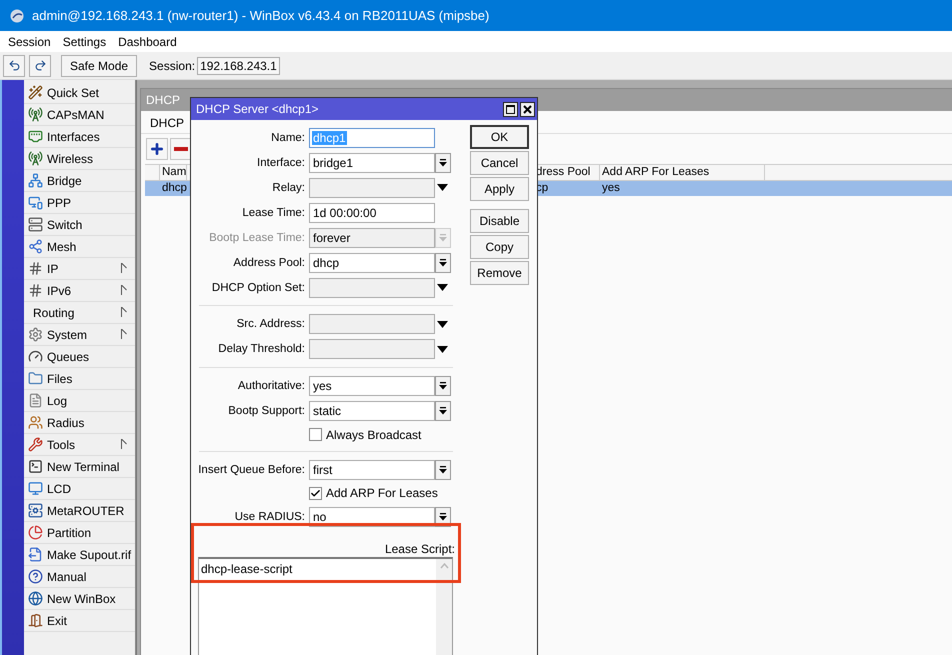  What do you see at coordinates (172, 65) in the screenshot?
I see `session-label: Session:` at bounding box center [172, 65].